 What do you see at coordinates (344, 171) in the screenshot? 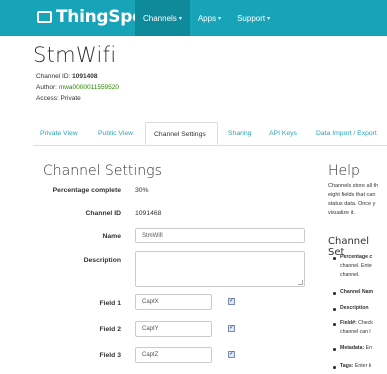
I see `help-heading: Help` at bounding box center [344, 171].